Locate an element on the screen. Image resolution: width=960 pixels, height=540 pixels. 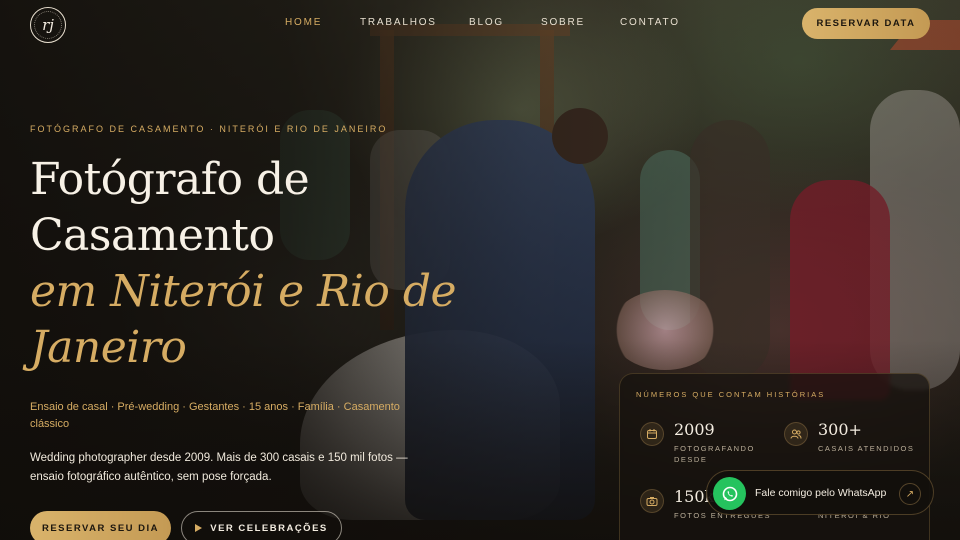
whatsapp-chat-button: Fale comigo pelo WhatsApp ↗ is located at coordinates (820, 492).